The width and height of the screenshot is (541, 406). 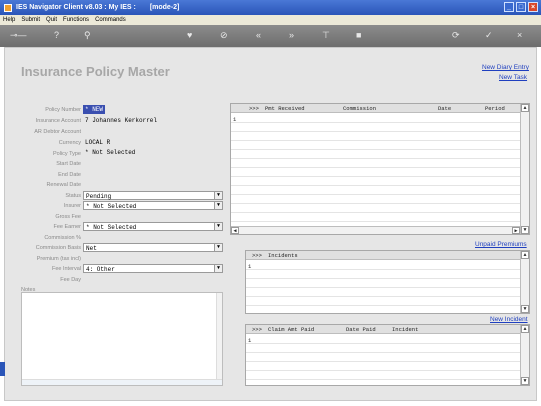 I want to click on label-end-date: End Date, so click(x=69, y=175).